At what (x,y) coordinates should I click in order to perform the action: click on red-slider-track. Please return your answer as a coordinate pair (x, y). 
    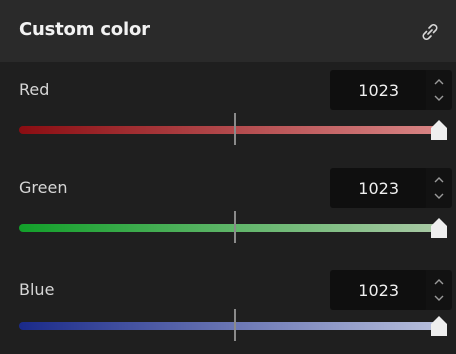
    Looking at the image, I should click on (229, 130).